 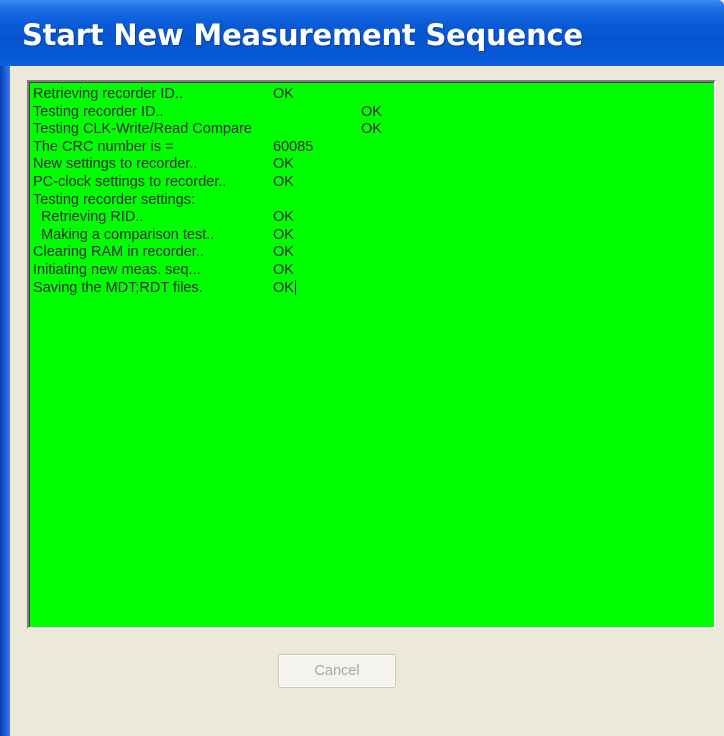 I want to click on log-line-label: Making a comparison test.., so click(x=124, y=234).